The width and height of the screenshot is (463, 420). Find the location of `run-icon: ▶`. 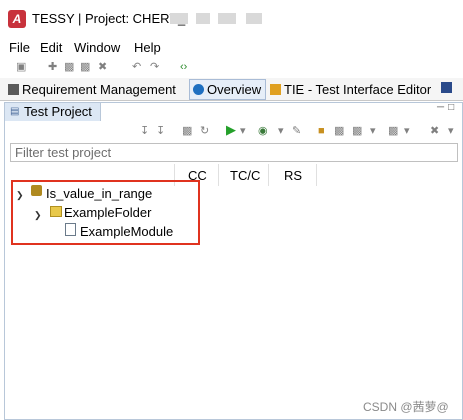

run-icon: ▶ is located at coordinates (231, 130).